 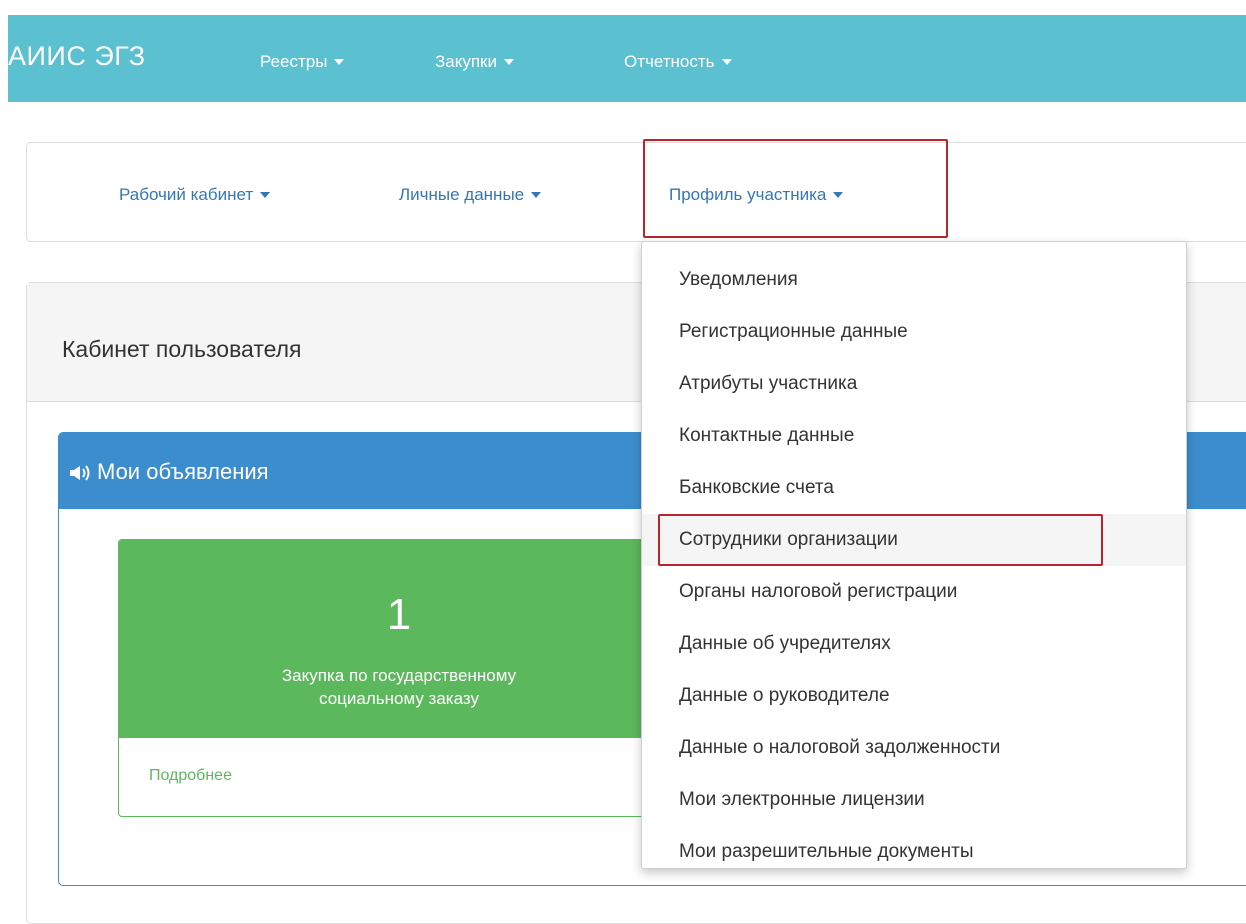 I want to click on subnav-item-work-cabinet: Рабочий кабинет, so click(x=195, y=195).